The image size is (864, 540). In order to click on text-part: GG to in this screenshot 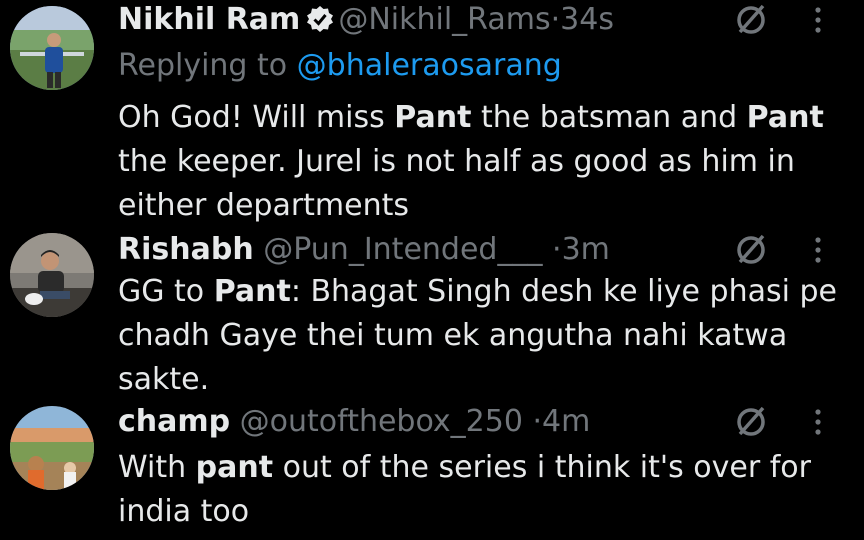, I will do `click(166, 291)`.